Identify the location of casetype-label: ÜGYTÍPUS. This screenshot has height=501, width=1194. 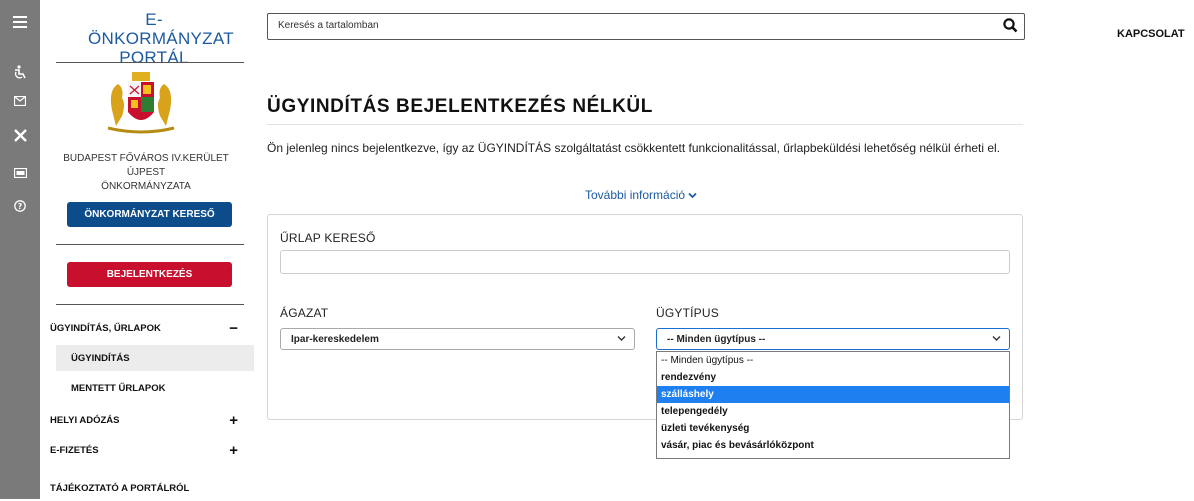
(687, 313).